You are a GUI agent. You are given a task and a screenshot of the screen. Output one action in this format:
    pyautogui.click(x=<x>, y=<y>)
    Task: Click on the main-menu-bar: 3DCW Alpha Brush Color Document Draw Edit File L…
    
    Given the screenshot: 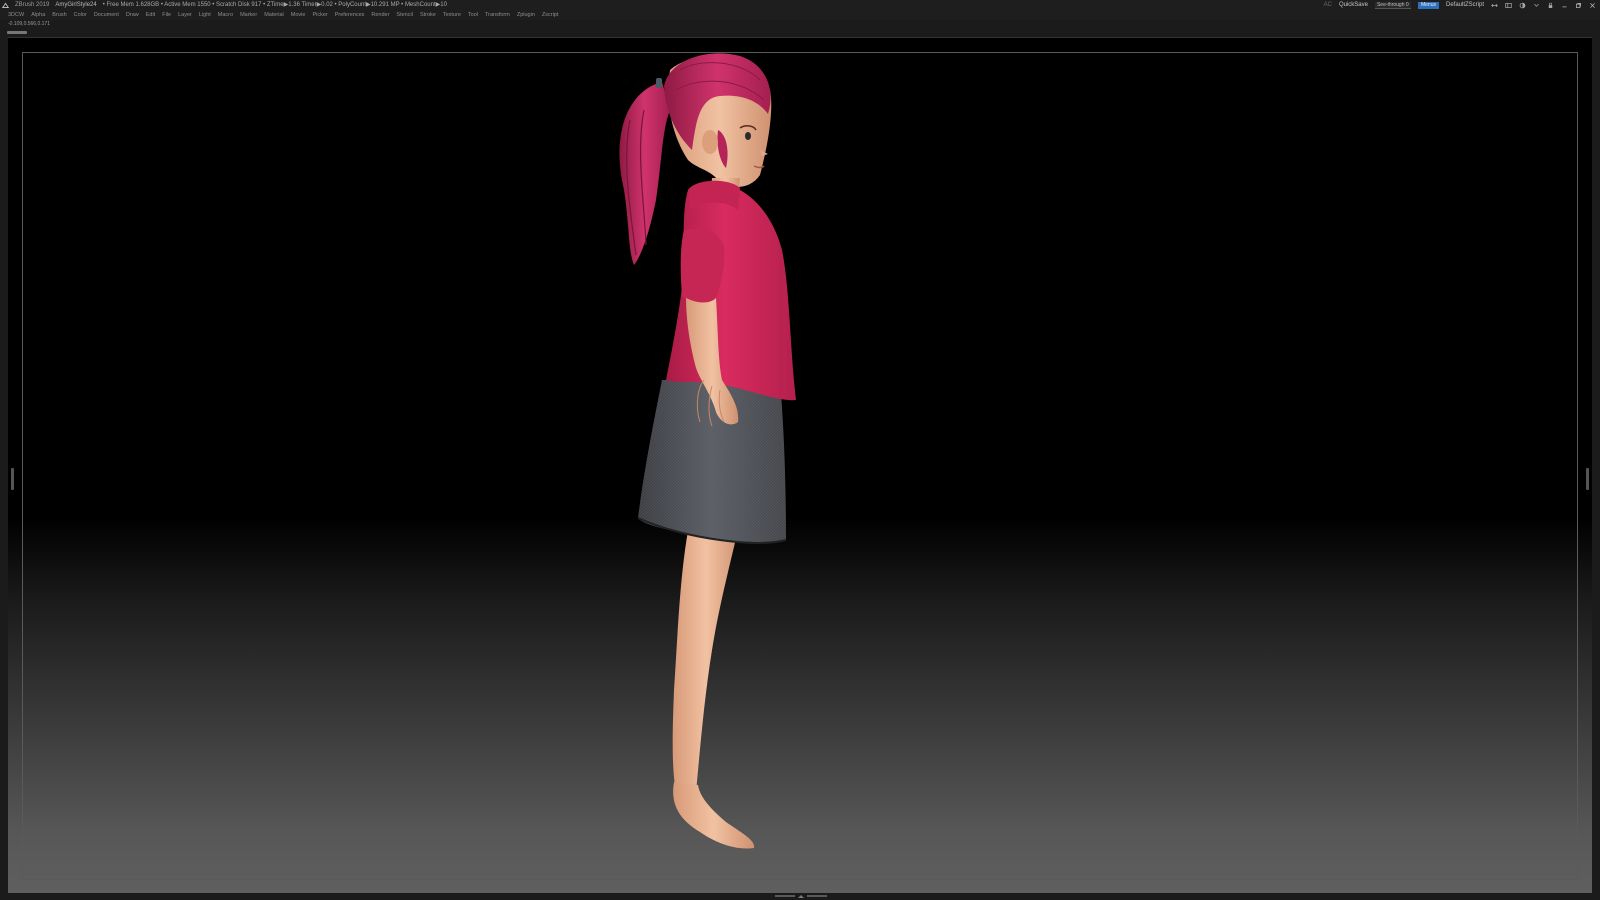 What is the action you would take?
    pyautogui.click(x=800, y=15)
    